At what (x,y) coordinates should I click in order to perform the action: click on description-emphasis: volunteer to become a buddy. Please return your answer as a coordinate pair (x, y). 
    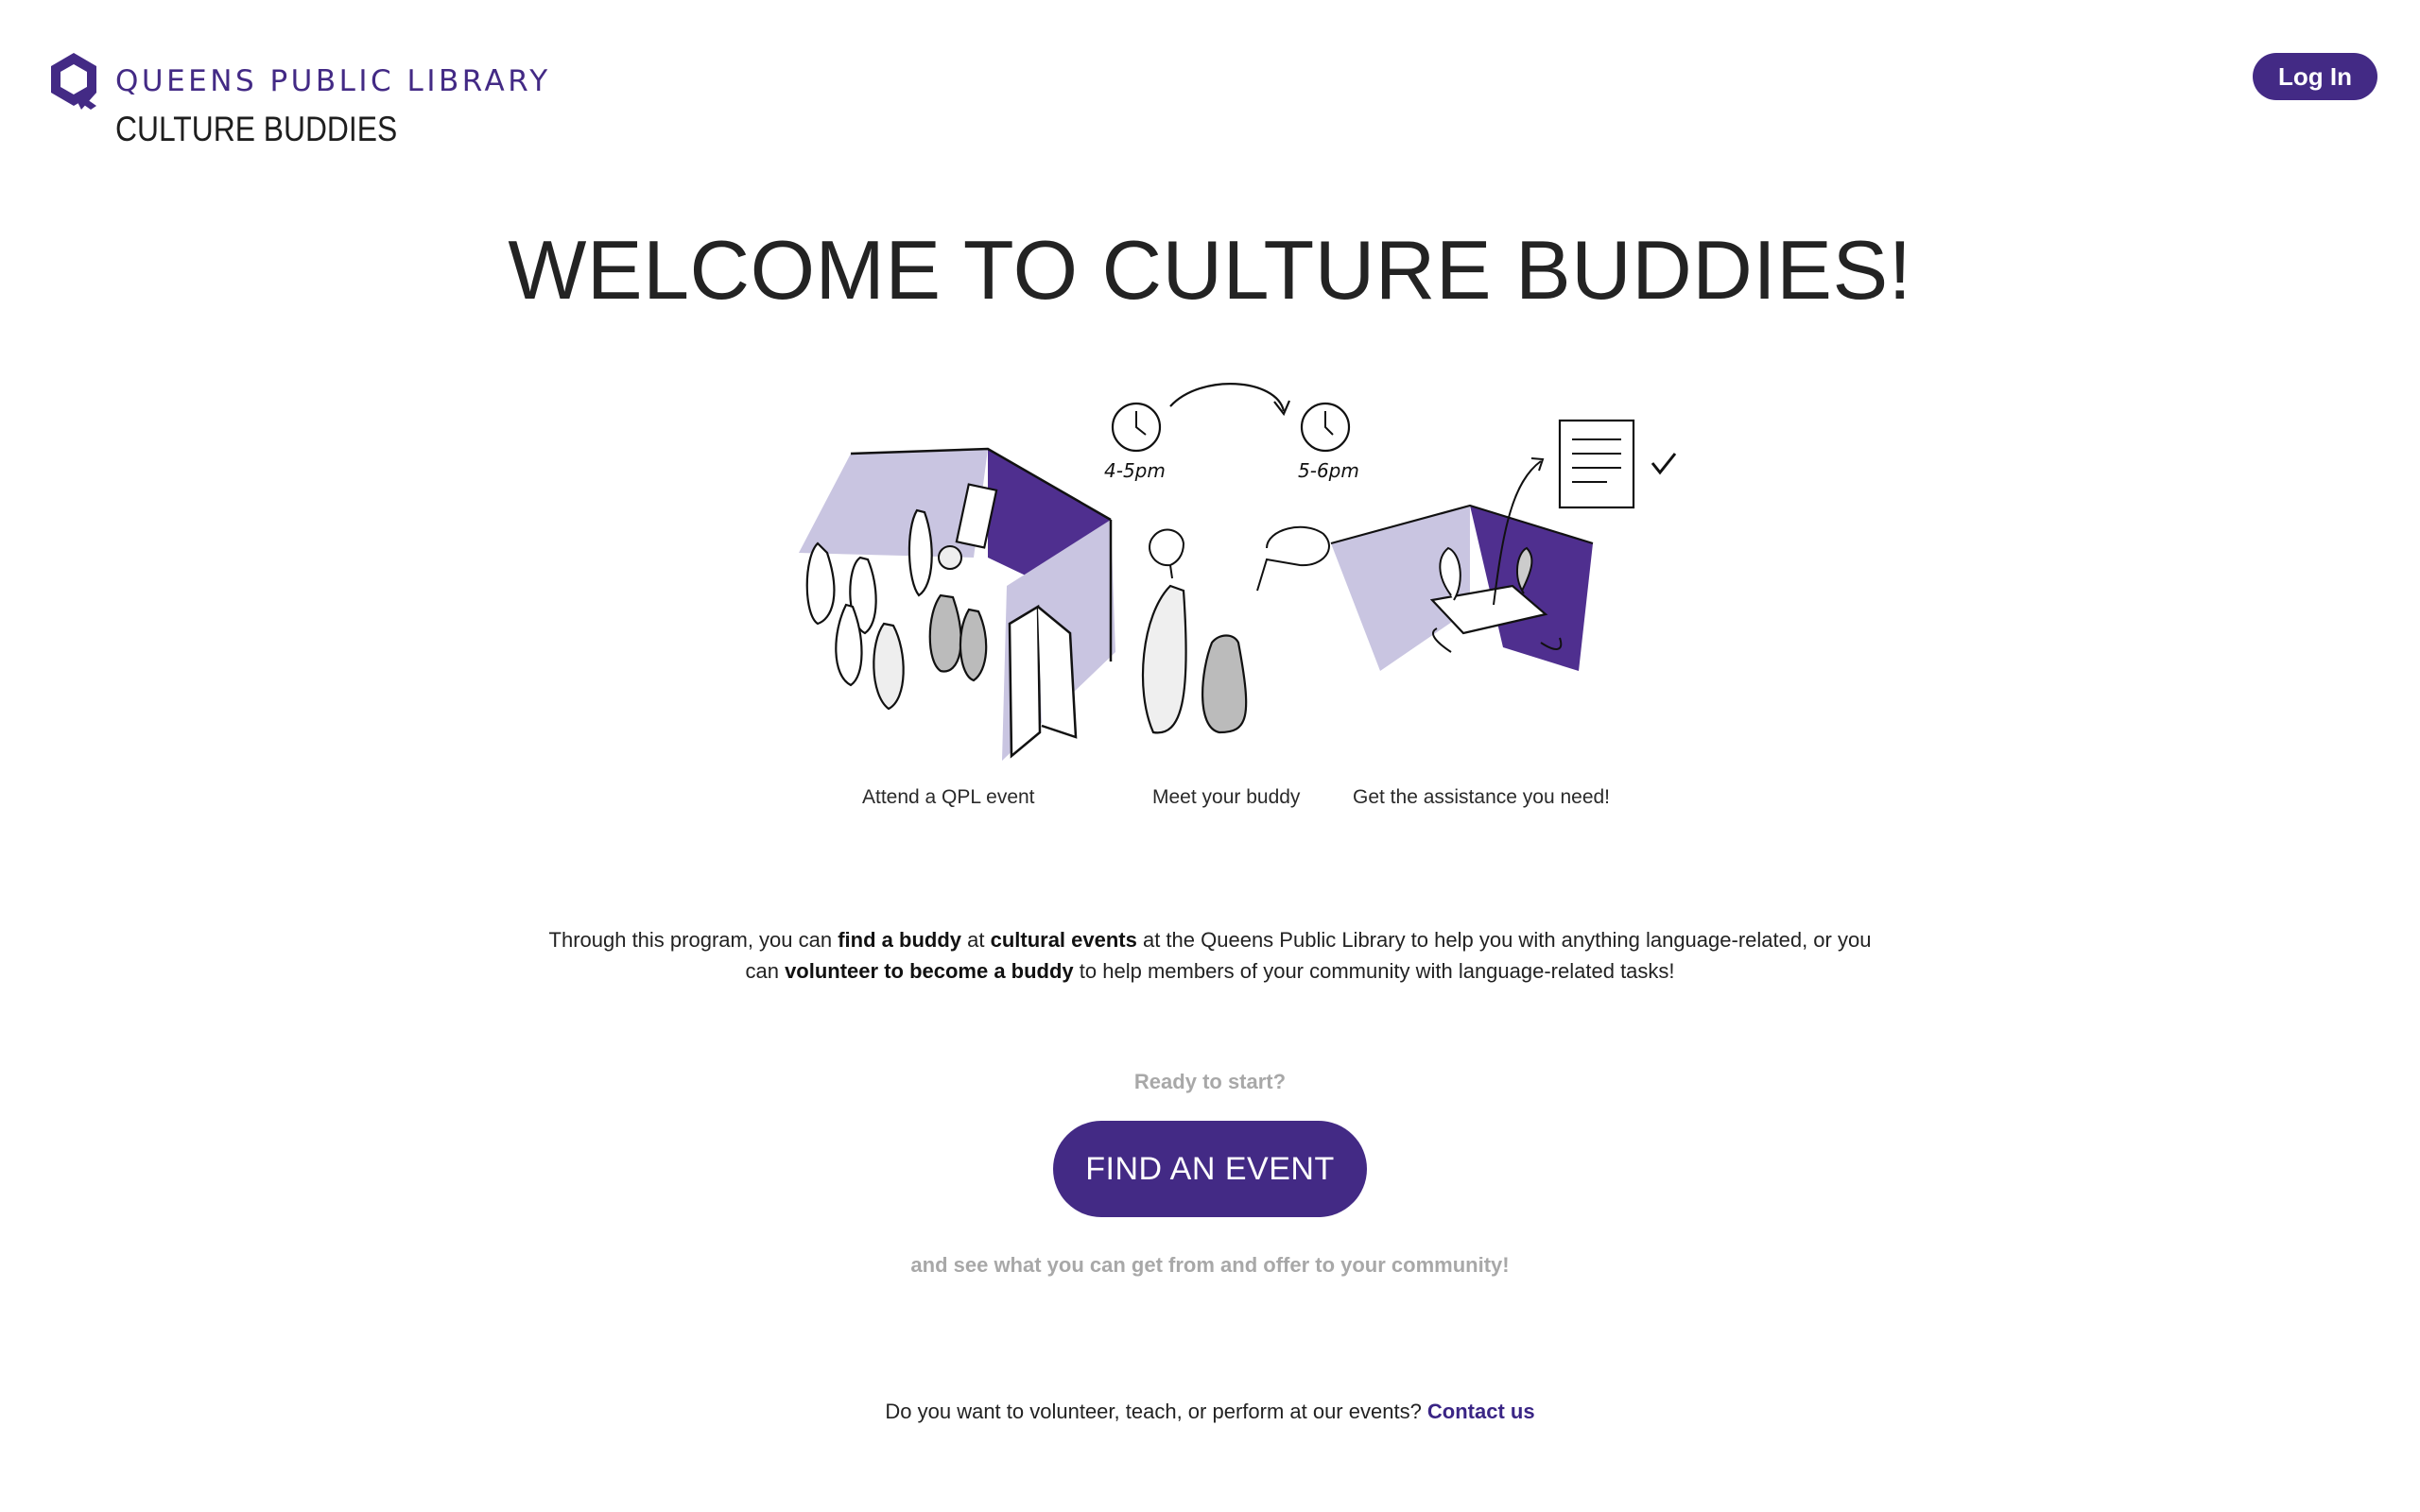
    Looking at the image, I should click on (929, 971).